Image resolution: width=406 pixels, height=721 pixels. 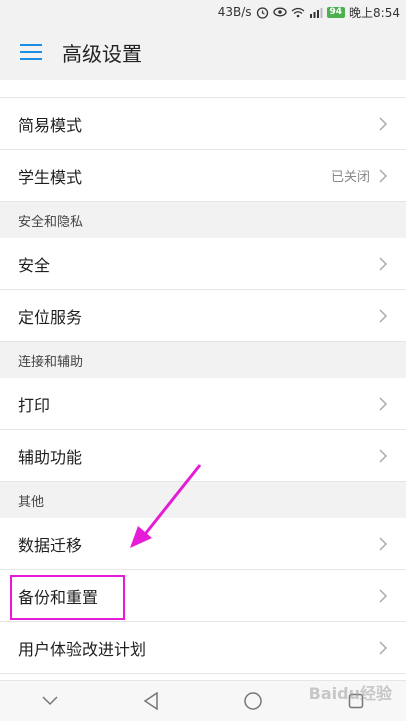 What do you see at coordinates (234, 12) in the screenshot?
I see `net-speed: 43B/s` at bounding box center [234, 12].